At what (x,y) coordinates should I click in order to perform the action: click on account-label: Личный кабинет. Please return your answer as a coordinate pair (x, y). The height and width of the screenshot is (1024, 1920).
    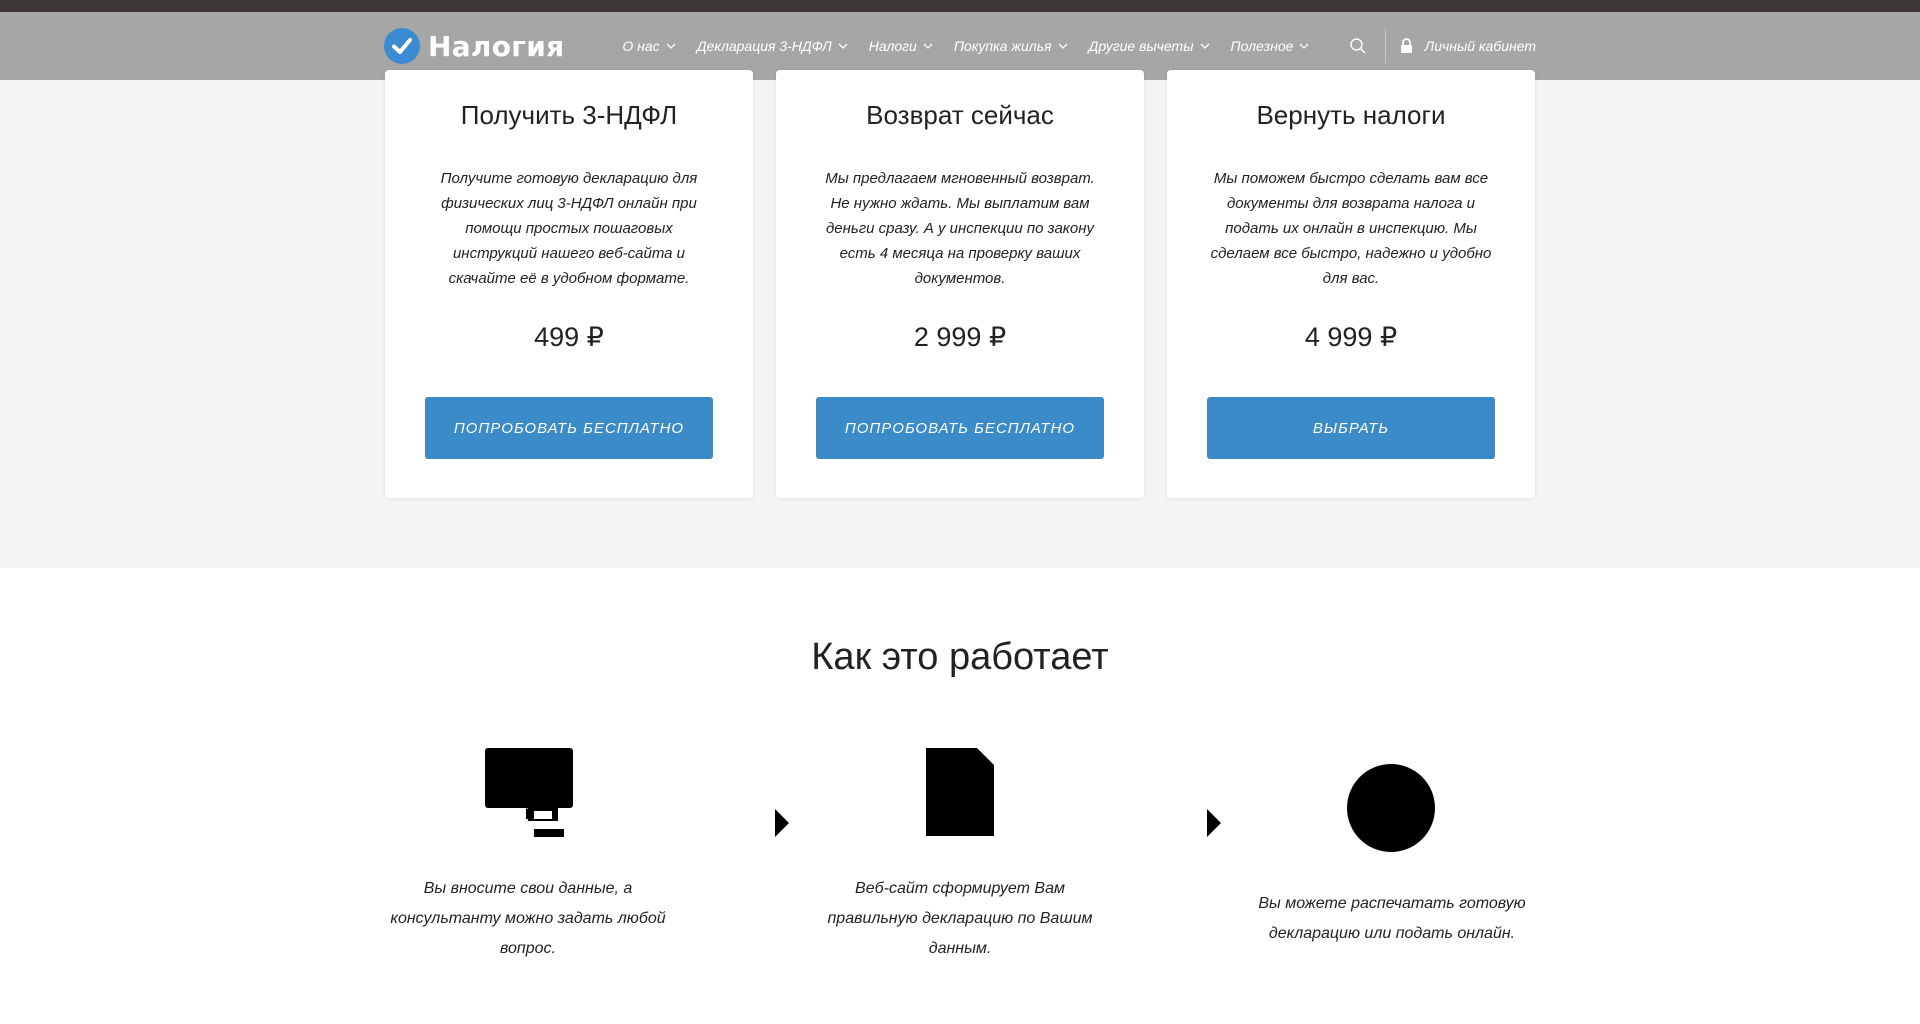
    Looking at the image, I should click on (1480, 46).